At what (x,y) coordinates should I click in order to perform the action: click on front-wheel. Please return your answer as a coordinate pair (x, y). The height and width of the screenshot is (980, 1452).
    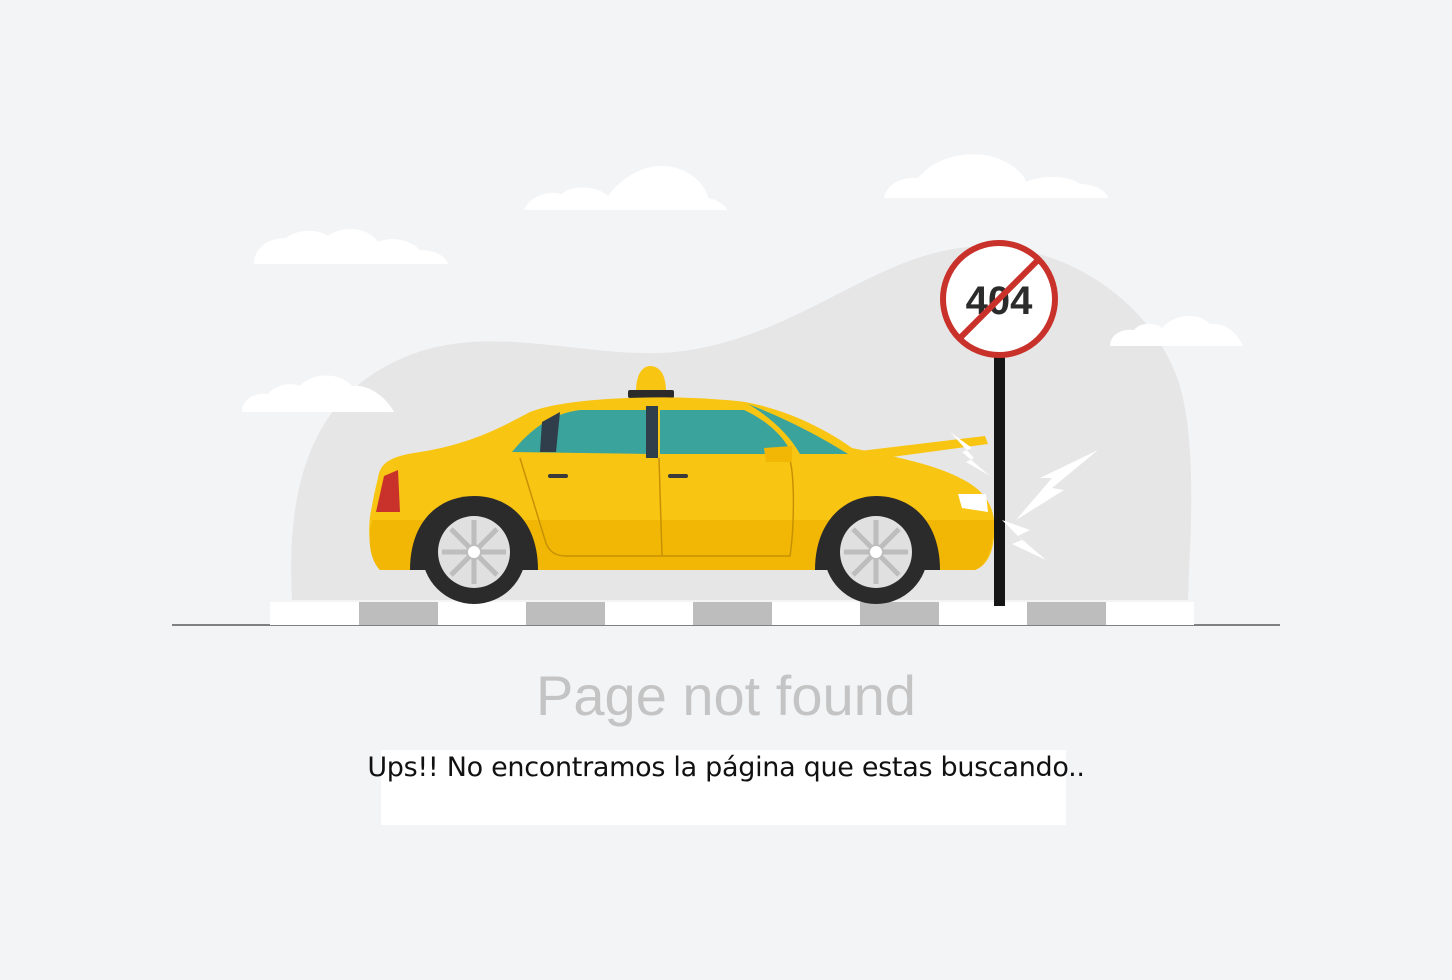
    Looking at the image, I should click on (876, 552).